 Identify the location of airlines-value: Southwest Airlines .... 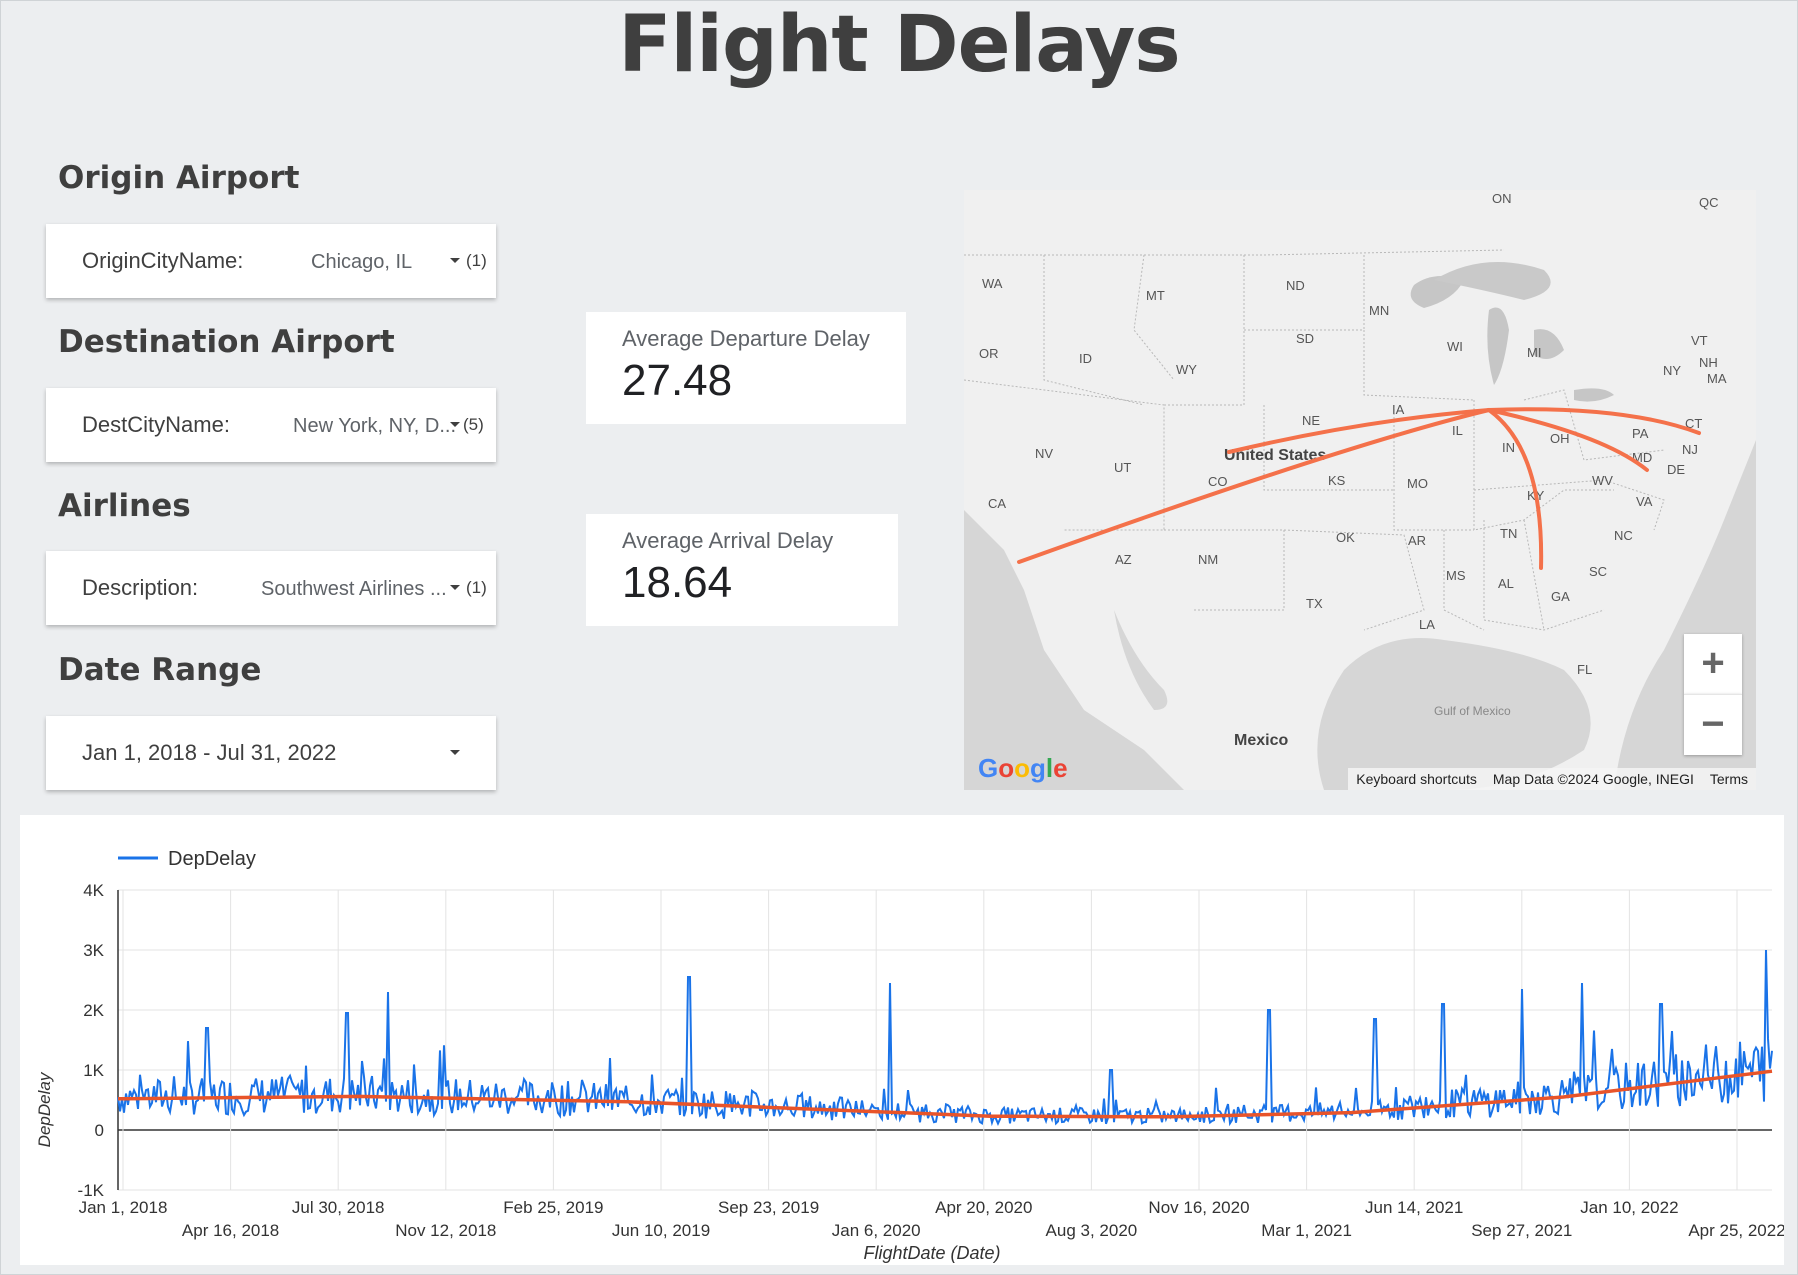
(354, 589).